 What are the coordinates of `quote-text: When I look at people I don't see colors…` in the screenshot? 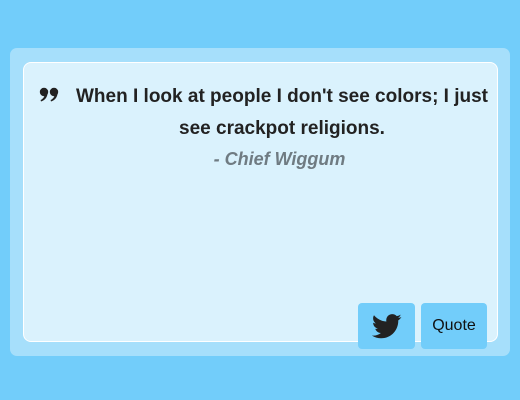 It's located at (282, 112).